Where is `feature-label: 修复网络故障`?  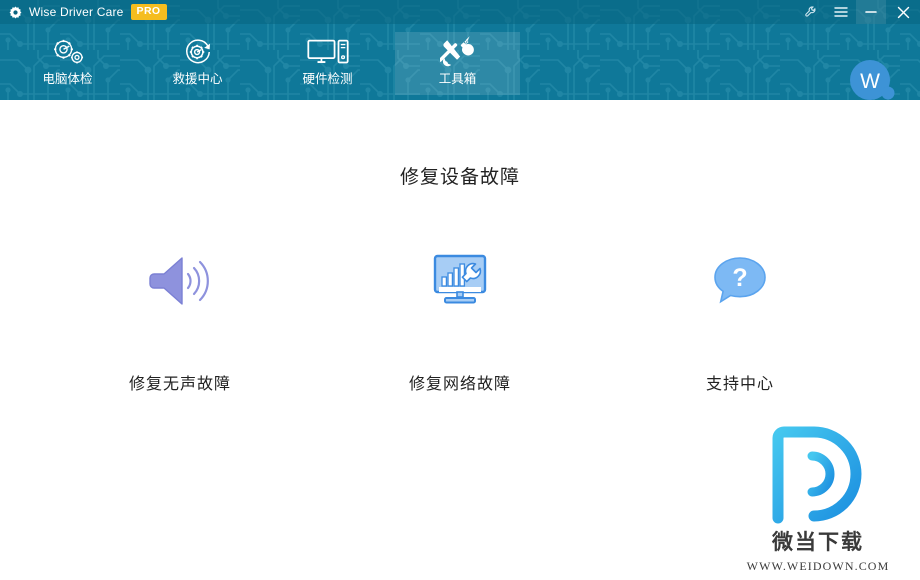
feature-label: 修复网络故障 is located at coordinates (459, 384).